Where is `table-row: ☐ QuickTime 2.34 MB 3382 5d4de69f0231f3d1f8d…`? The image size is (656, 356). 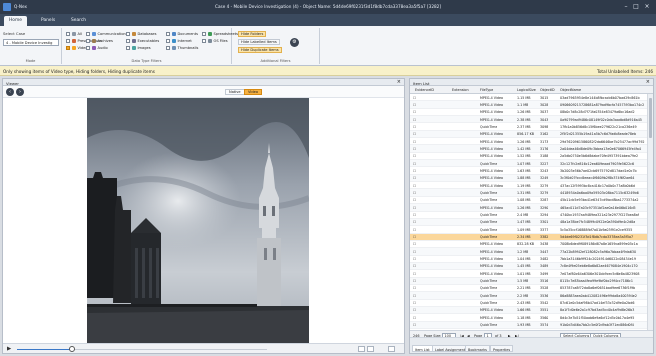 table-row: ☐ QuickTime 2.34 MB 3382 5d4de69f0231f3d1f8d… is located at coordinates (528, 237).